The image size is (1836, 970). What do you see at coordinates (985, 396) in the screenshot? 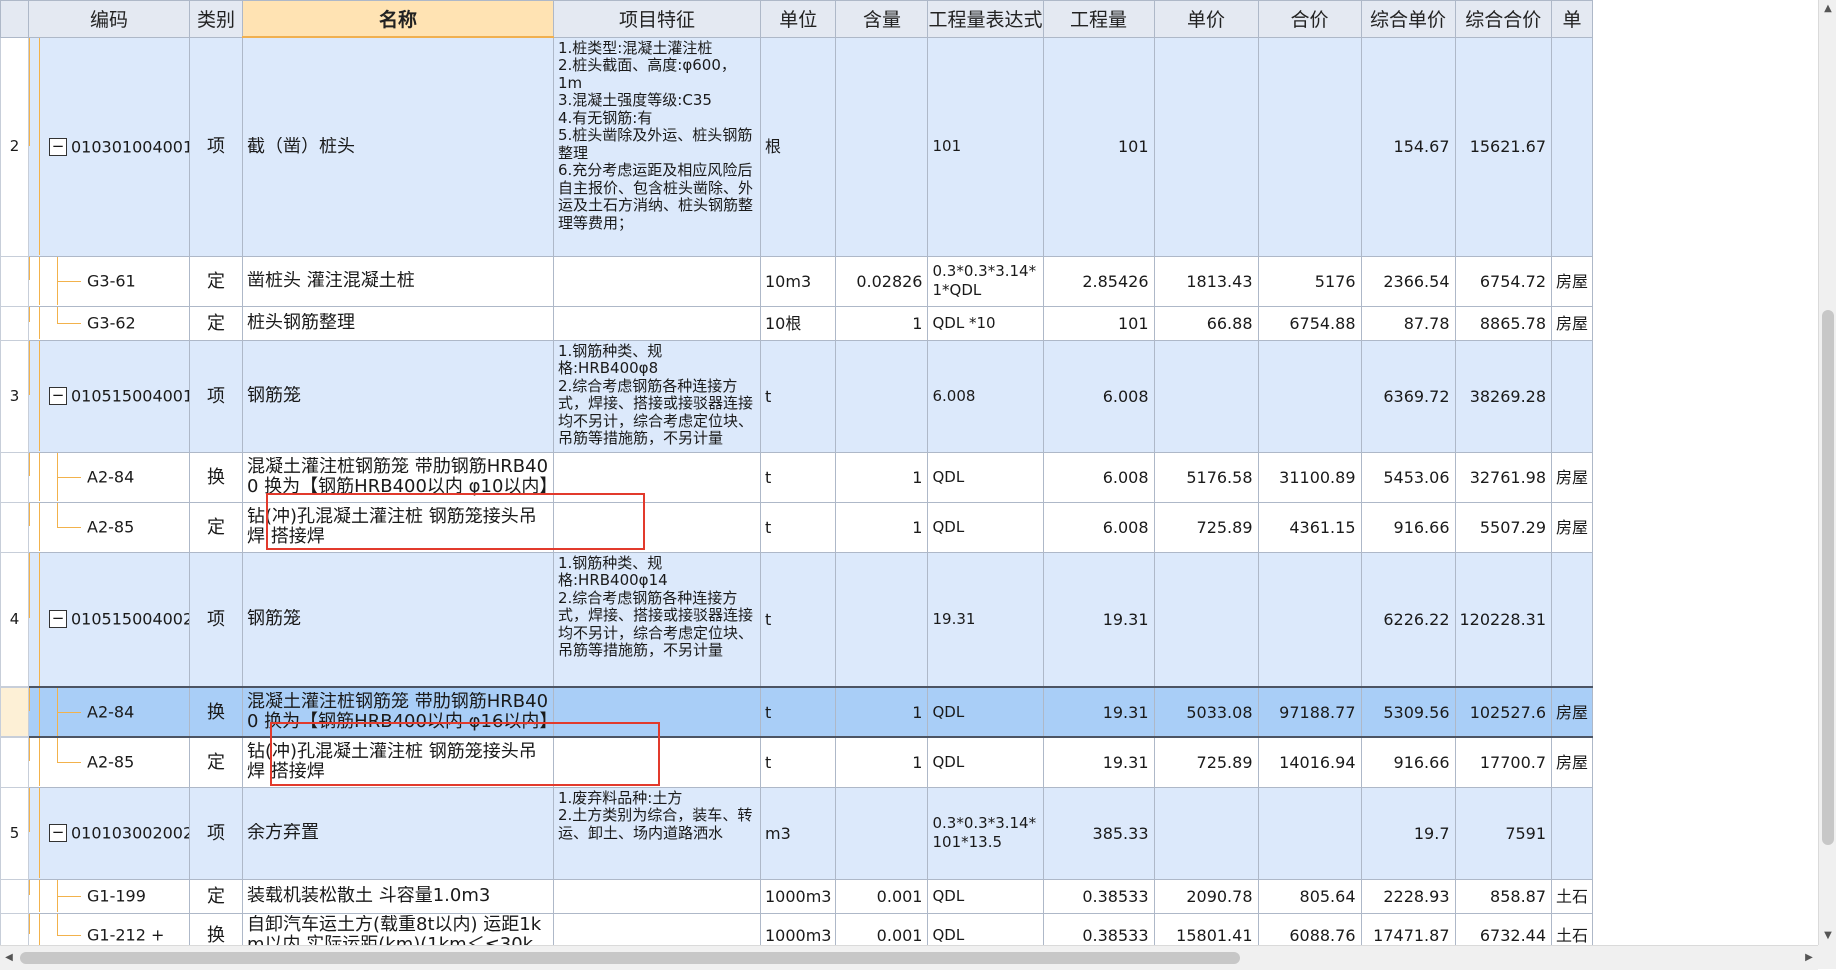
I see `expression-cell: 6.008` at bounding box center [985, 396].